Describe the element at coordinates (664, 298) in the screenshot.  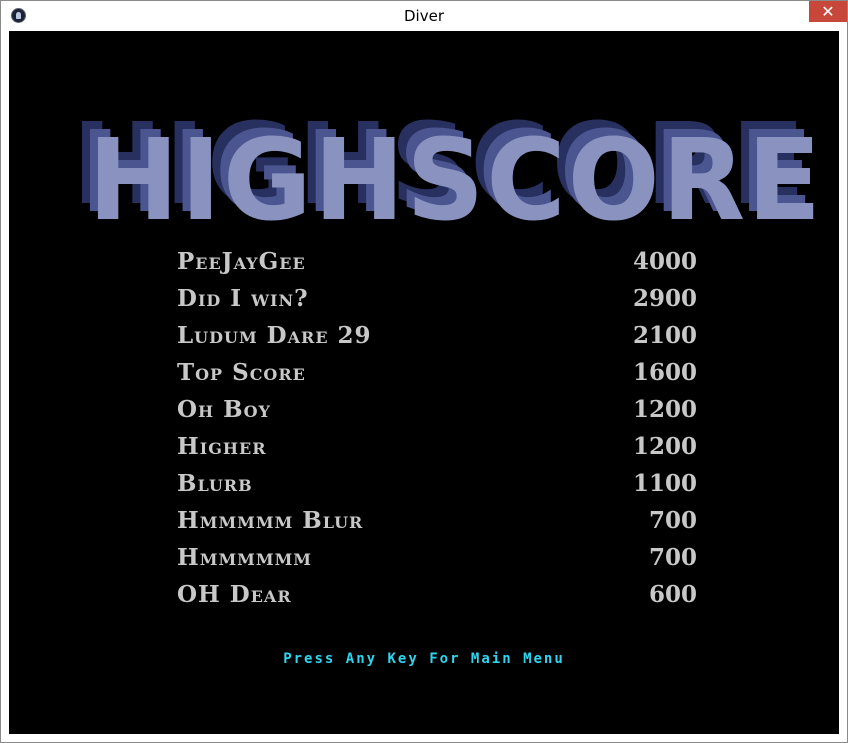
I see `player-score: 2900` at that location.